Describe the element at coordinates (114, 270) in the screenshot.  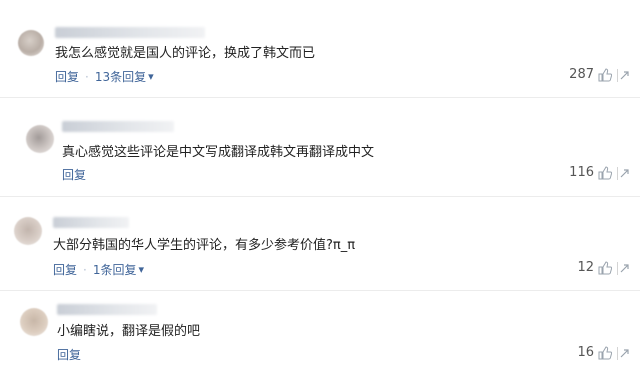
I see `replies-label: 1条回复` at that location.